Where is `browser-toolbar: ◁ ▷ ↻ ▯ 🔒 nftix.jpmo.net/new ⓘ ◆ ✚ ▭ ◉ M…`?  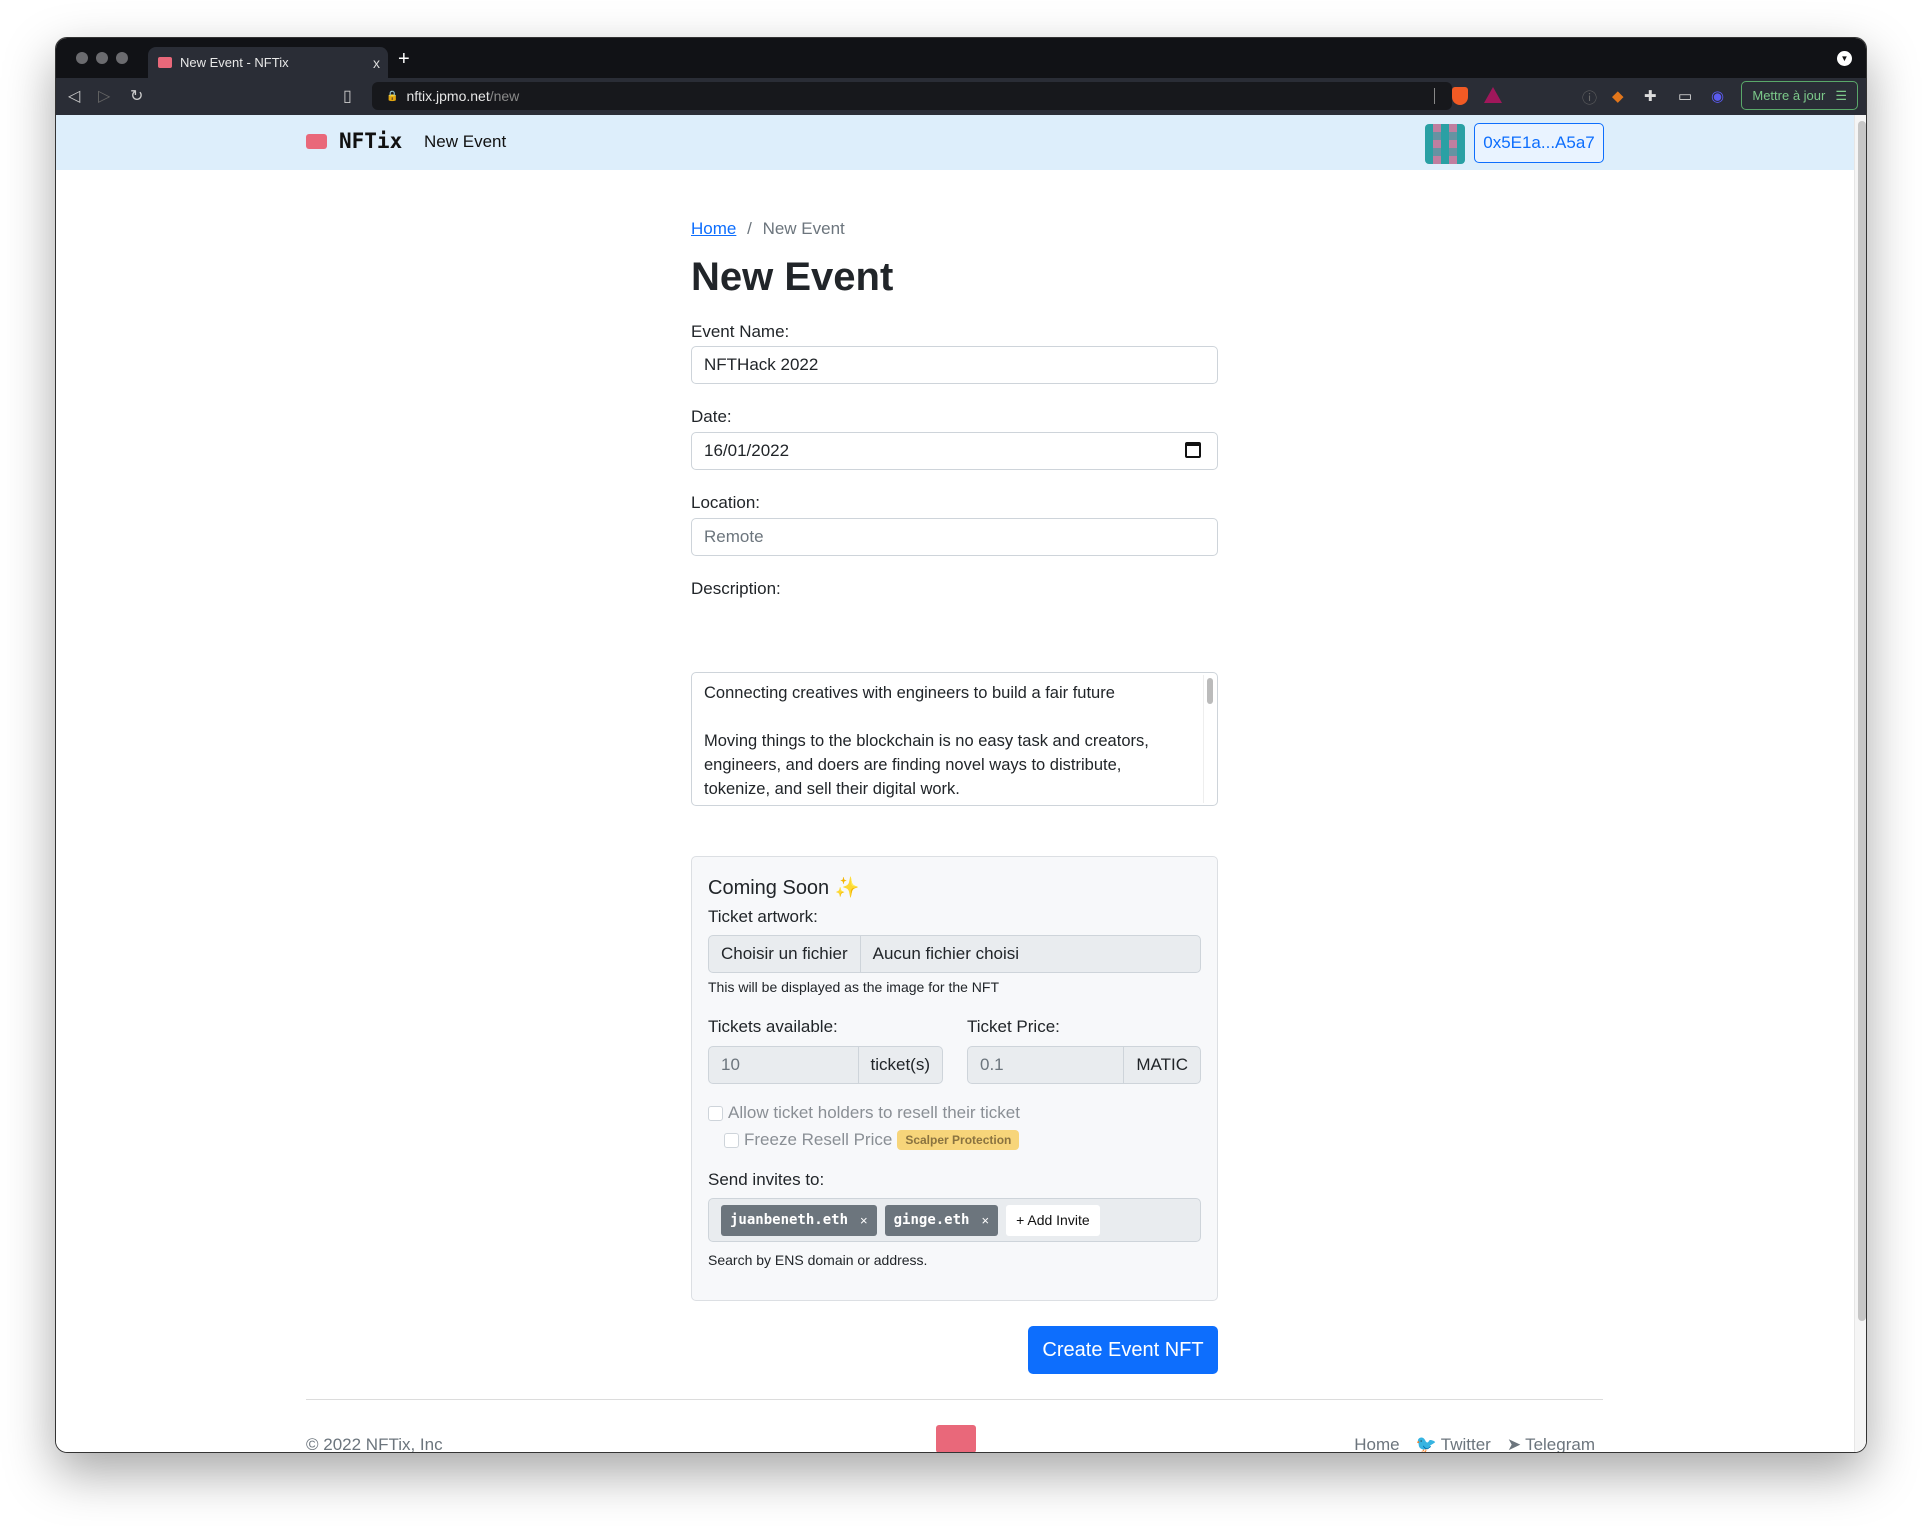 browser-toolbar: ◁ ▷ ↻ ▯ 🔒 nftix.jpmo.net/new ⓘ ◆ ✚ ▭ ◉ M… is located at coordinates (961, 96).